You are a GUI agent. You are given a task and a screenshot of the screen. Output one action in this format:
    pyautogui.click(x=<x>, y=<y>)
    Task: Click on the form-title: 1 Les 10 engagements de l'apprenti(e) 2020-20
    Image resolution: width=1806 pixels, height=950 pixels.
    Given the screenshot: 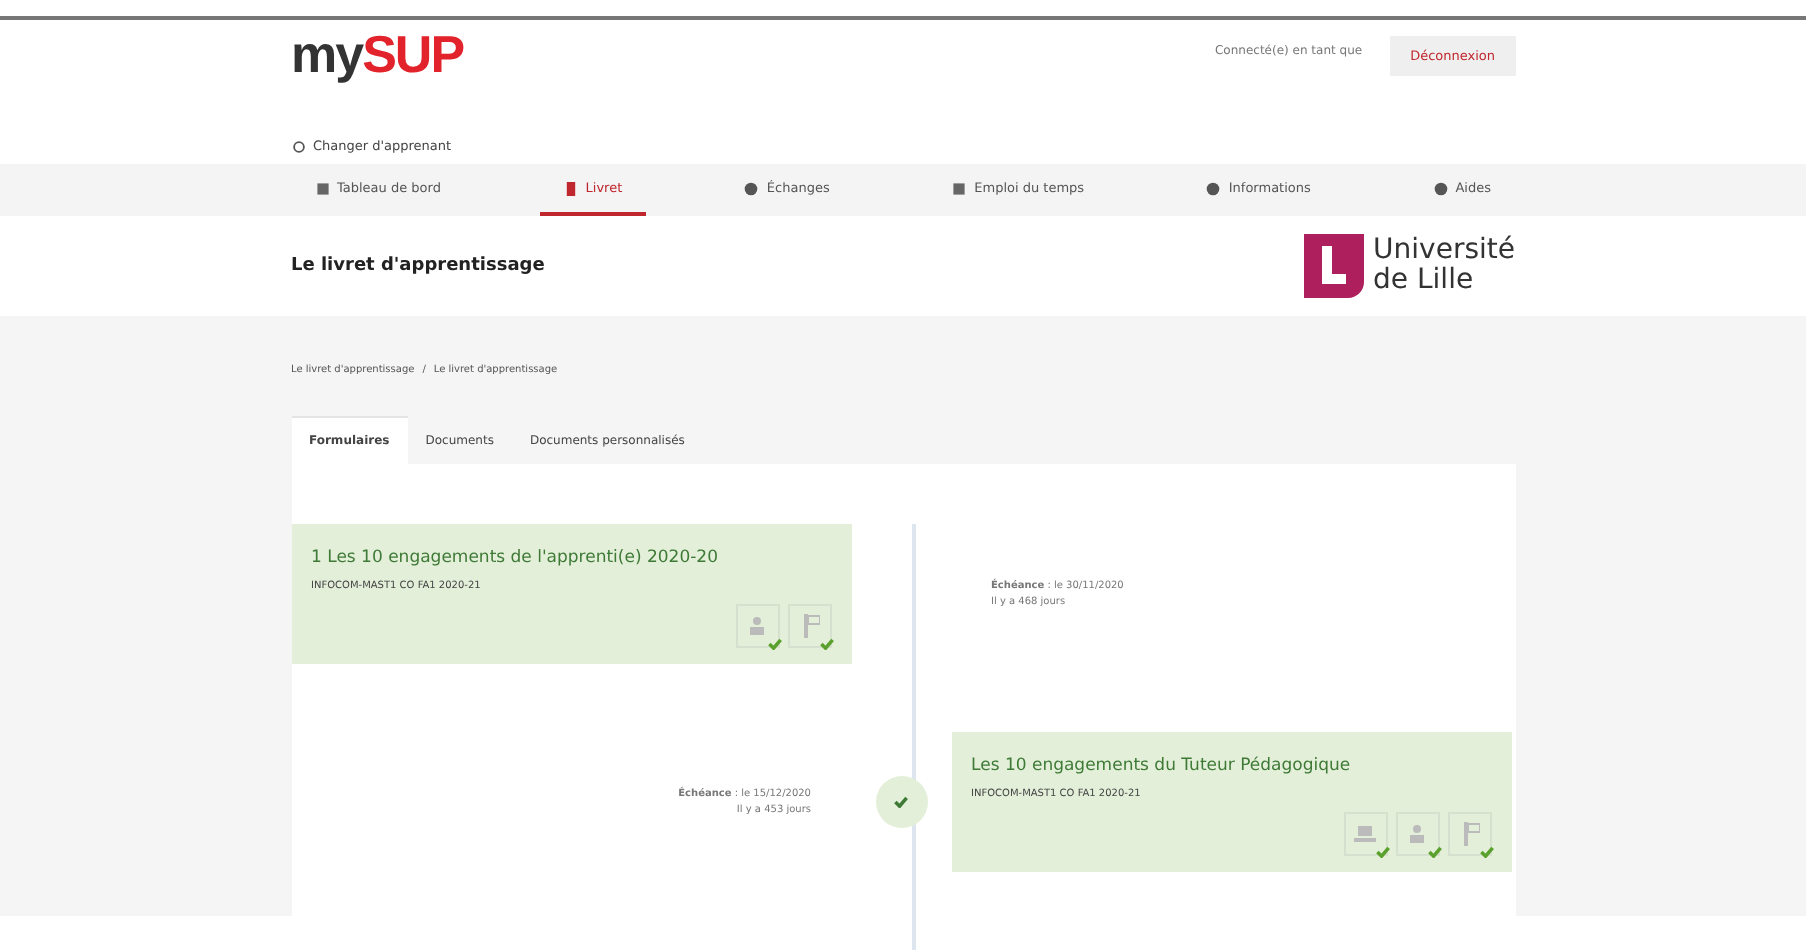 What is the action you would take?
    pyautogui.click(x=516, y=558)
    